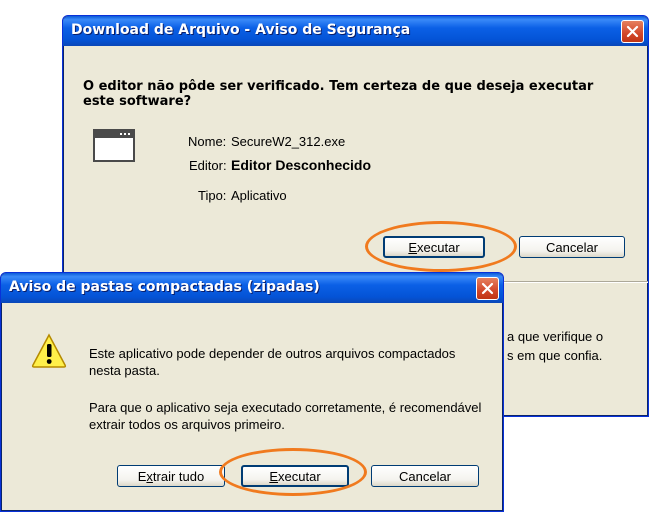 The height and width of the screenshot is (512, 655). Describe the element at coordinates (212, 195) in the screenshot. I see `type-label: Tipo:` at that location.